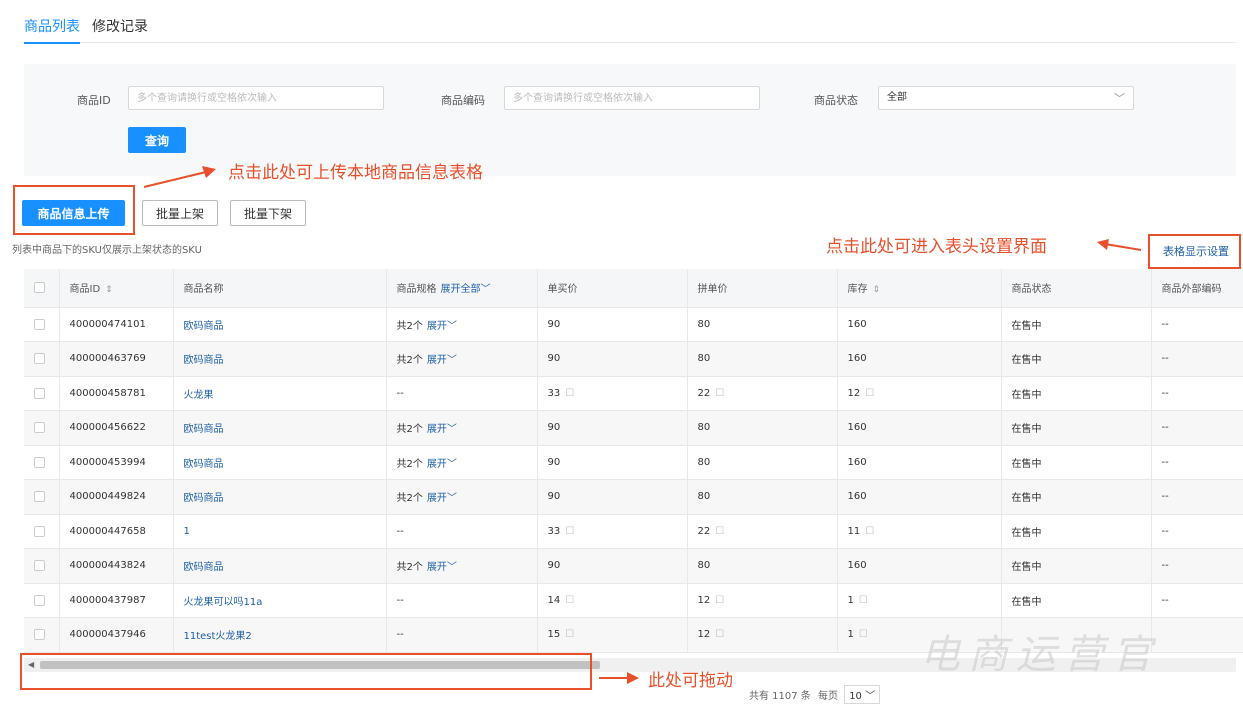 The image size is (1243, 705). What do you see at coordinates (862, 694) in the screenshot?
I see `page-size-select: 10 ﹀` at bounding box center [862, 694].